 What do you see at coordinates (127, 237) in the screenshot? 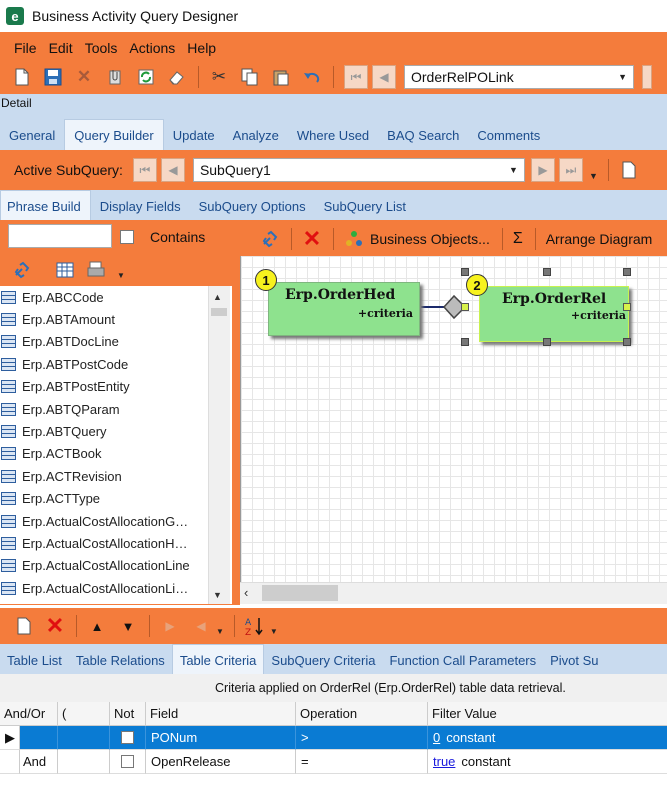
I see `contains-checkbox` at bounding box center [127, 237].